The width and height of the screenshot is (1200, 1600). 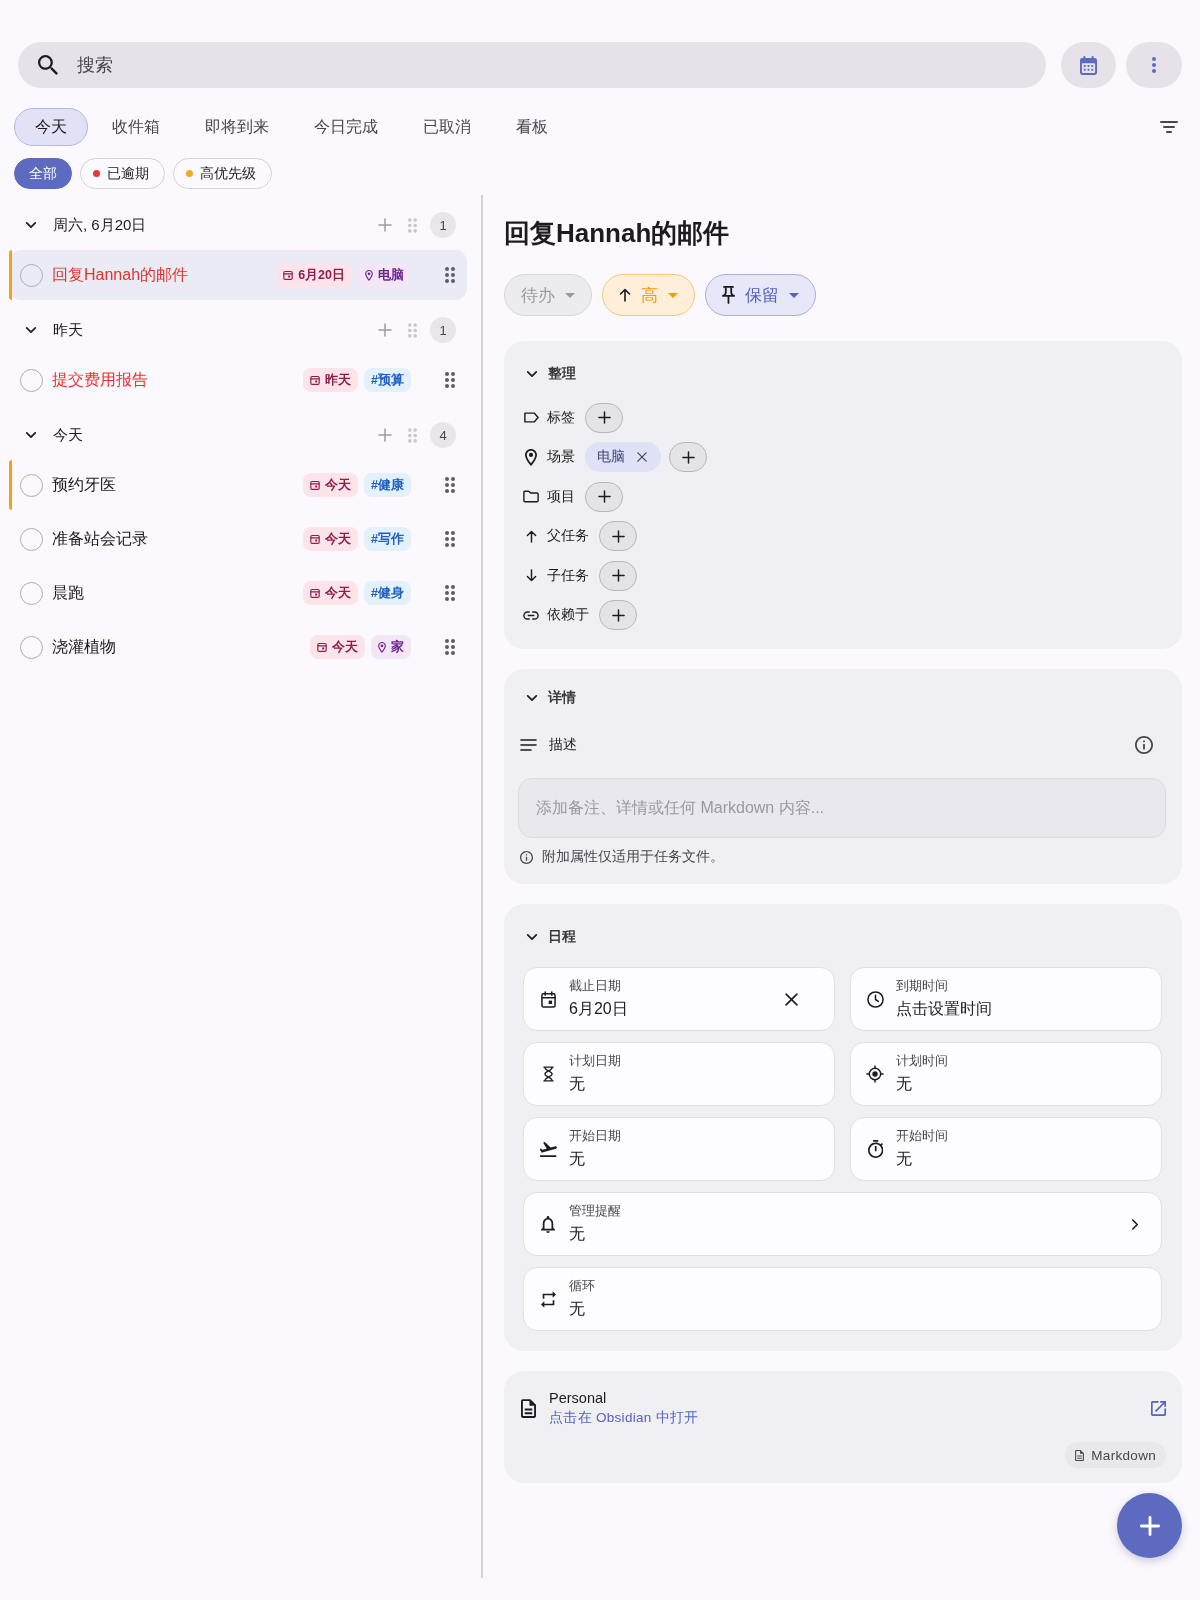 What do you see at coordinates (679, 1074) in the screenshot?
I see `schedule-field: 计划日期 无` at bounding box center [679, 1074].